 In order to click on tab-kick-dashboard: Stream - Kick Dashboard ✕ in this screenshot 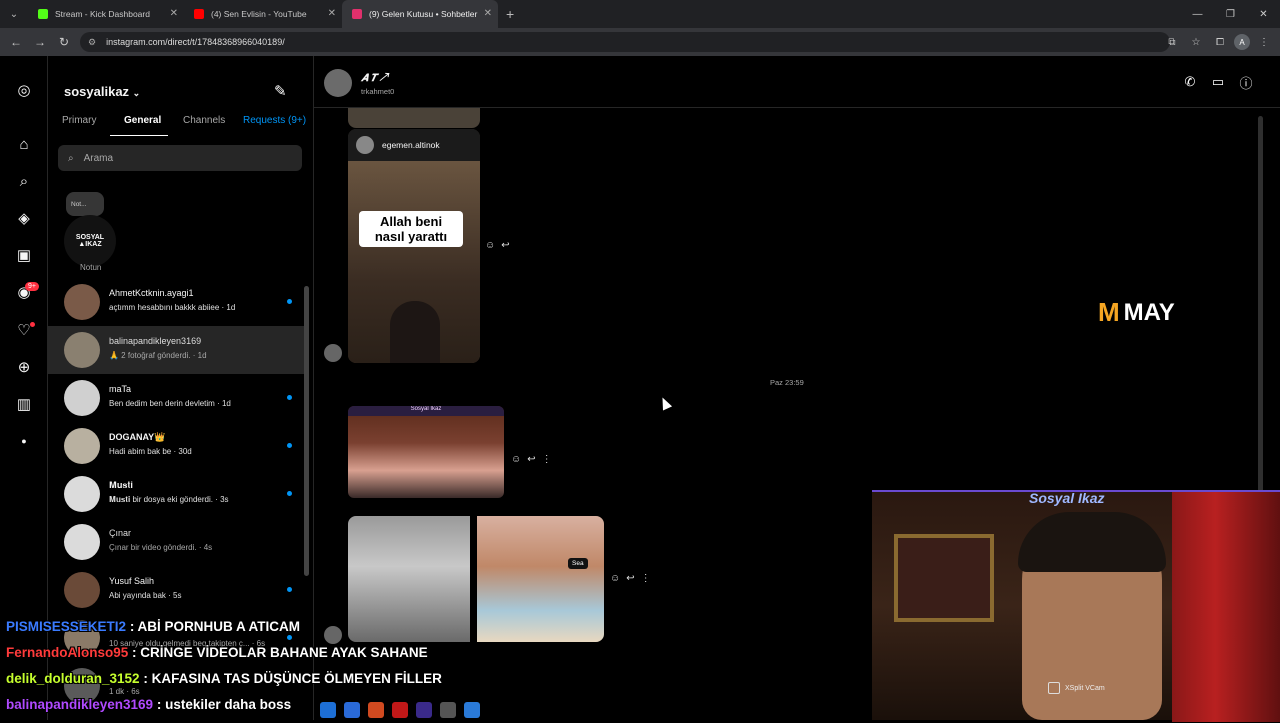, I will do `click(106, 14)`.